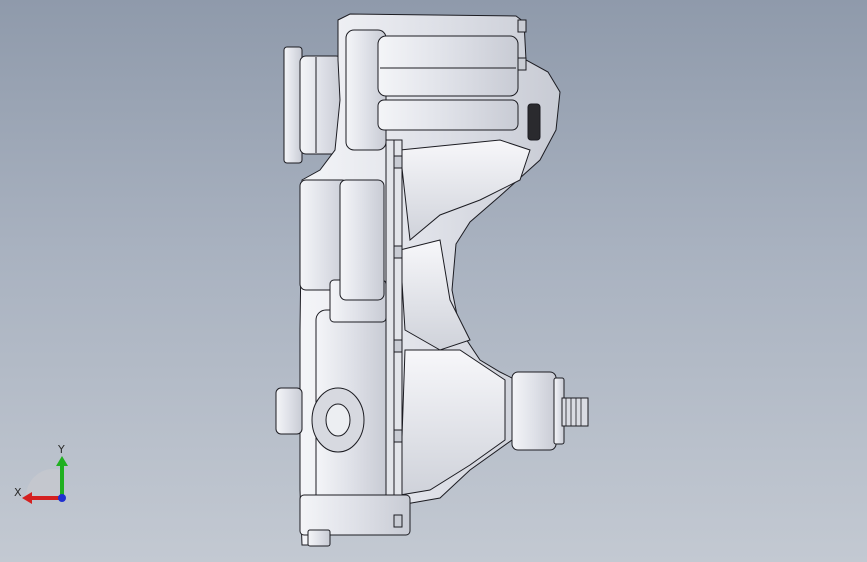 The width and height of the screenshot is (867, 562). Describe the element at coordinates (41, 473) in the screenshot. I see `coordinate-triad: X Y` at that location.